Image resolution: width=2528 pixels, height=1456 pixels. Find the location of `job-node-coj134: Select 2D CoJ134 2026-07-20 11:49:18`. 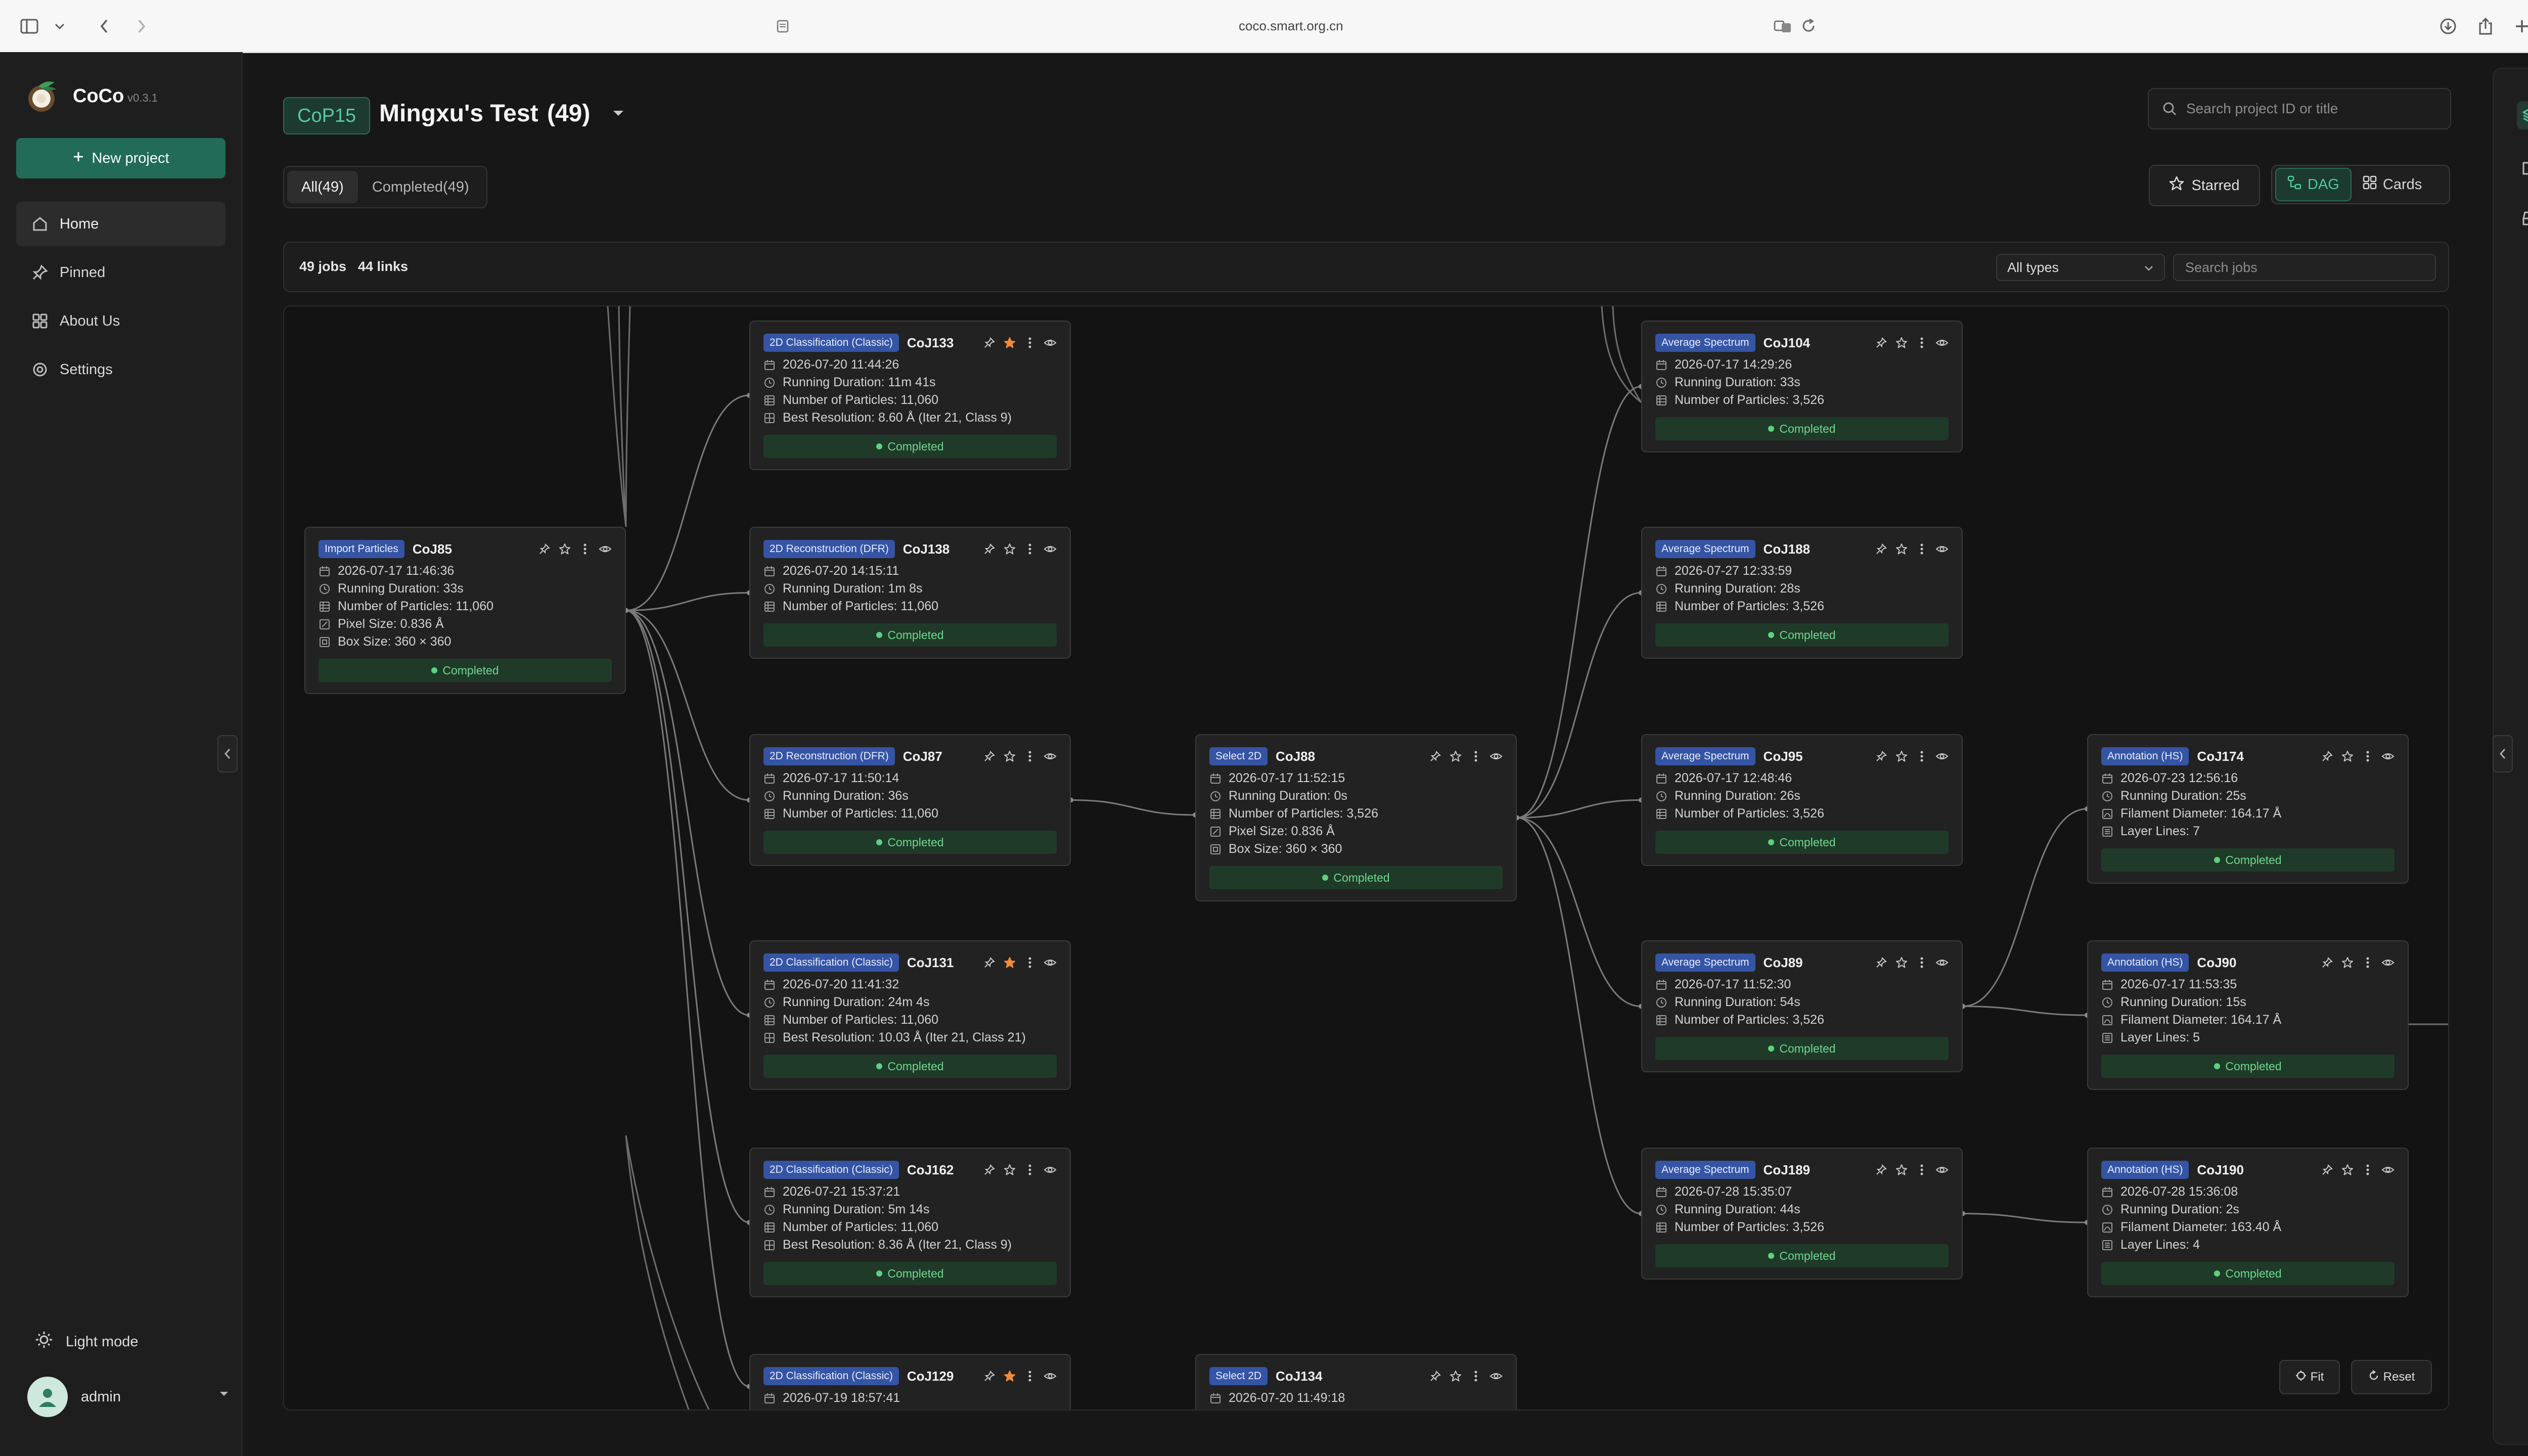

job-node-coj134: Select 2D CoJ134 2026-07-20 11:49:18 is located at coordinates (1356, 1381).